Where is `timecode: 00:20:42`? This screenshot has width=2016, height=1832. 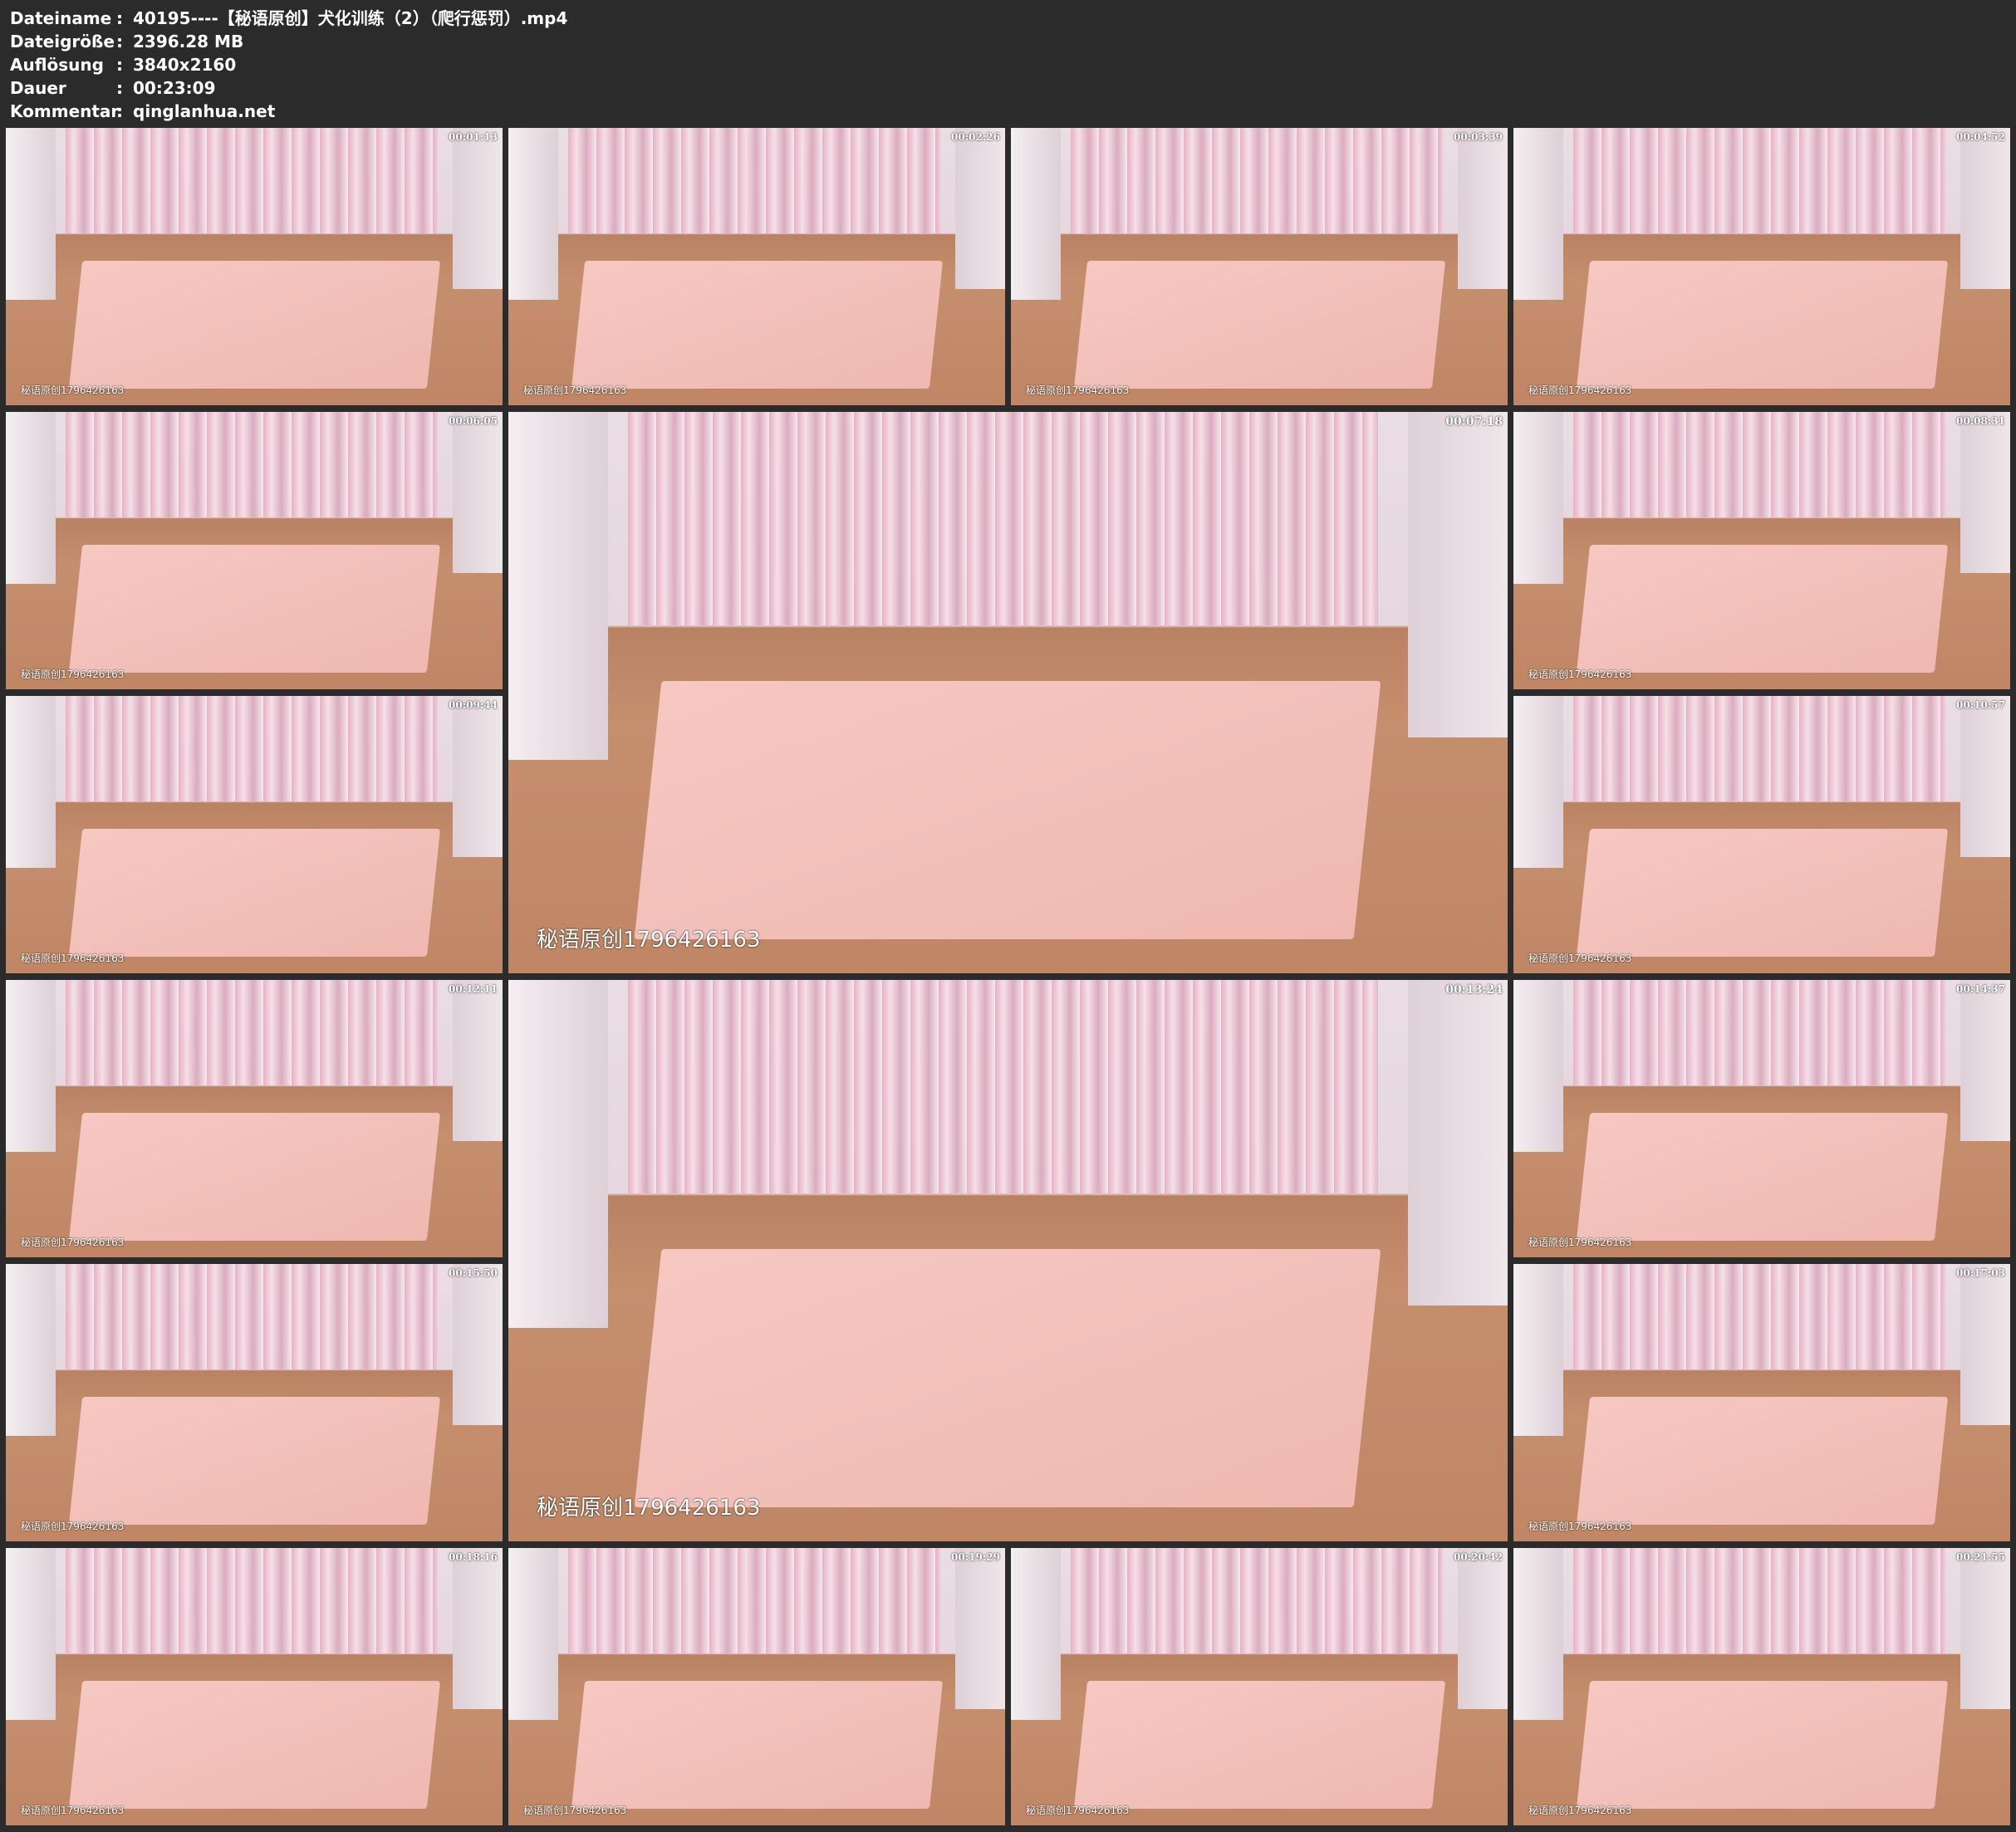
timecode: 00:20:42 is located at coordinates (1478, 1557).